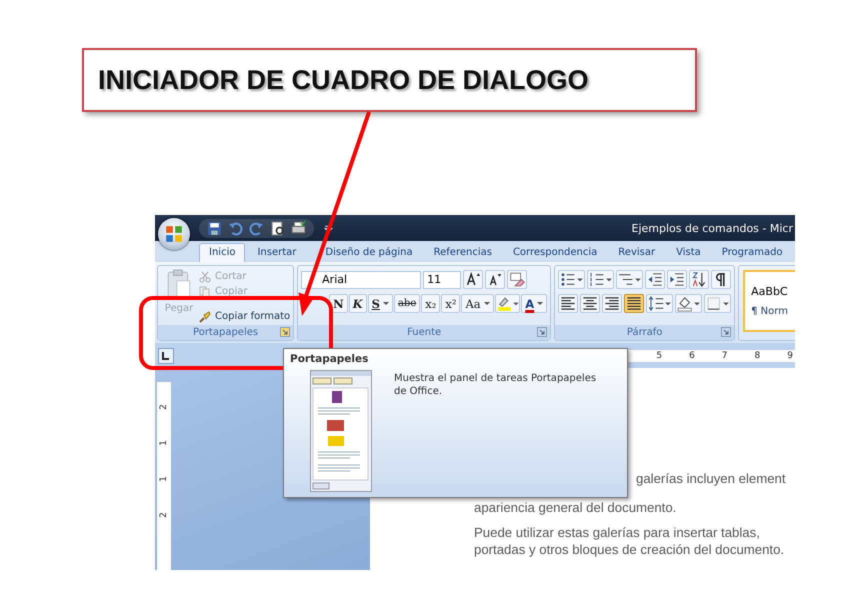  Describe the element at coordinates (222, 252) in the screenshot. I see `ribbon-tab: Inicio` at that location.